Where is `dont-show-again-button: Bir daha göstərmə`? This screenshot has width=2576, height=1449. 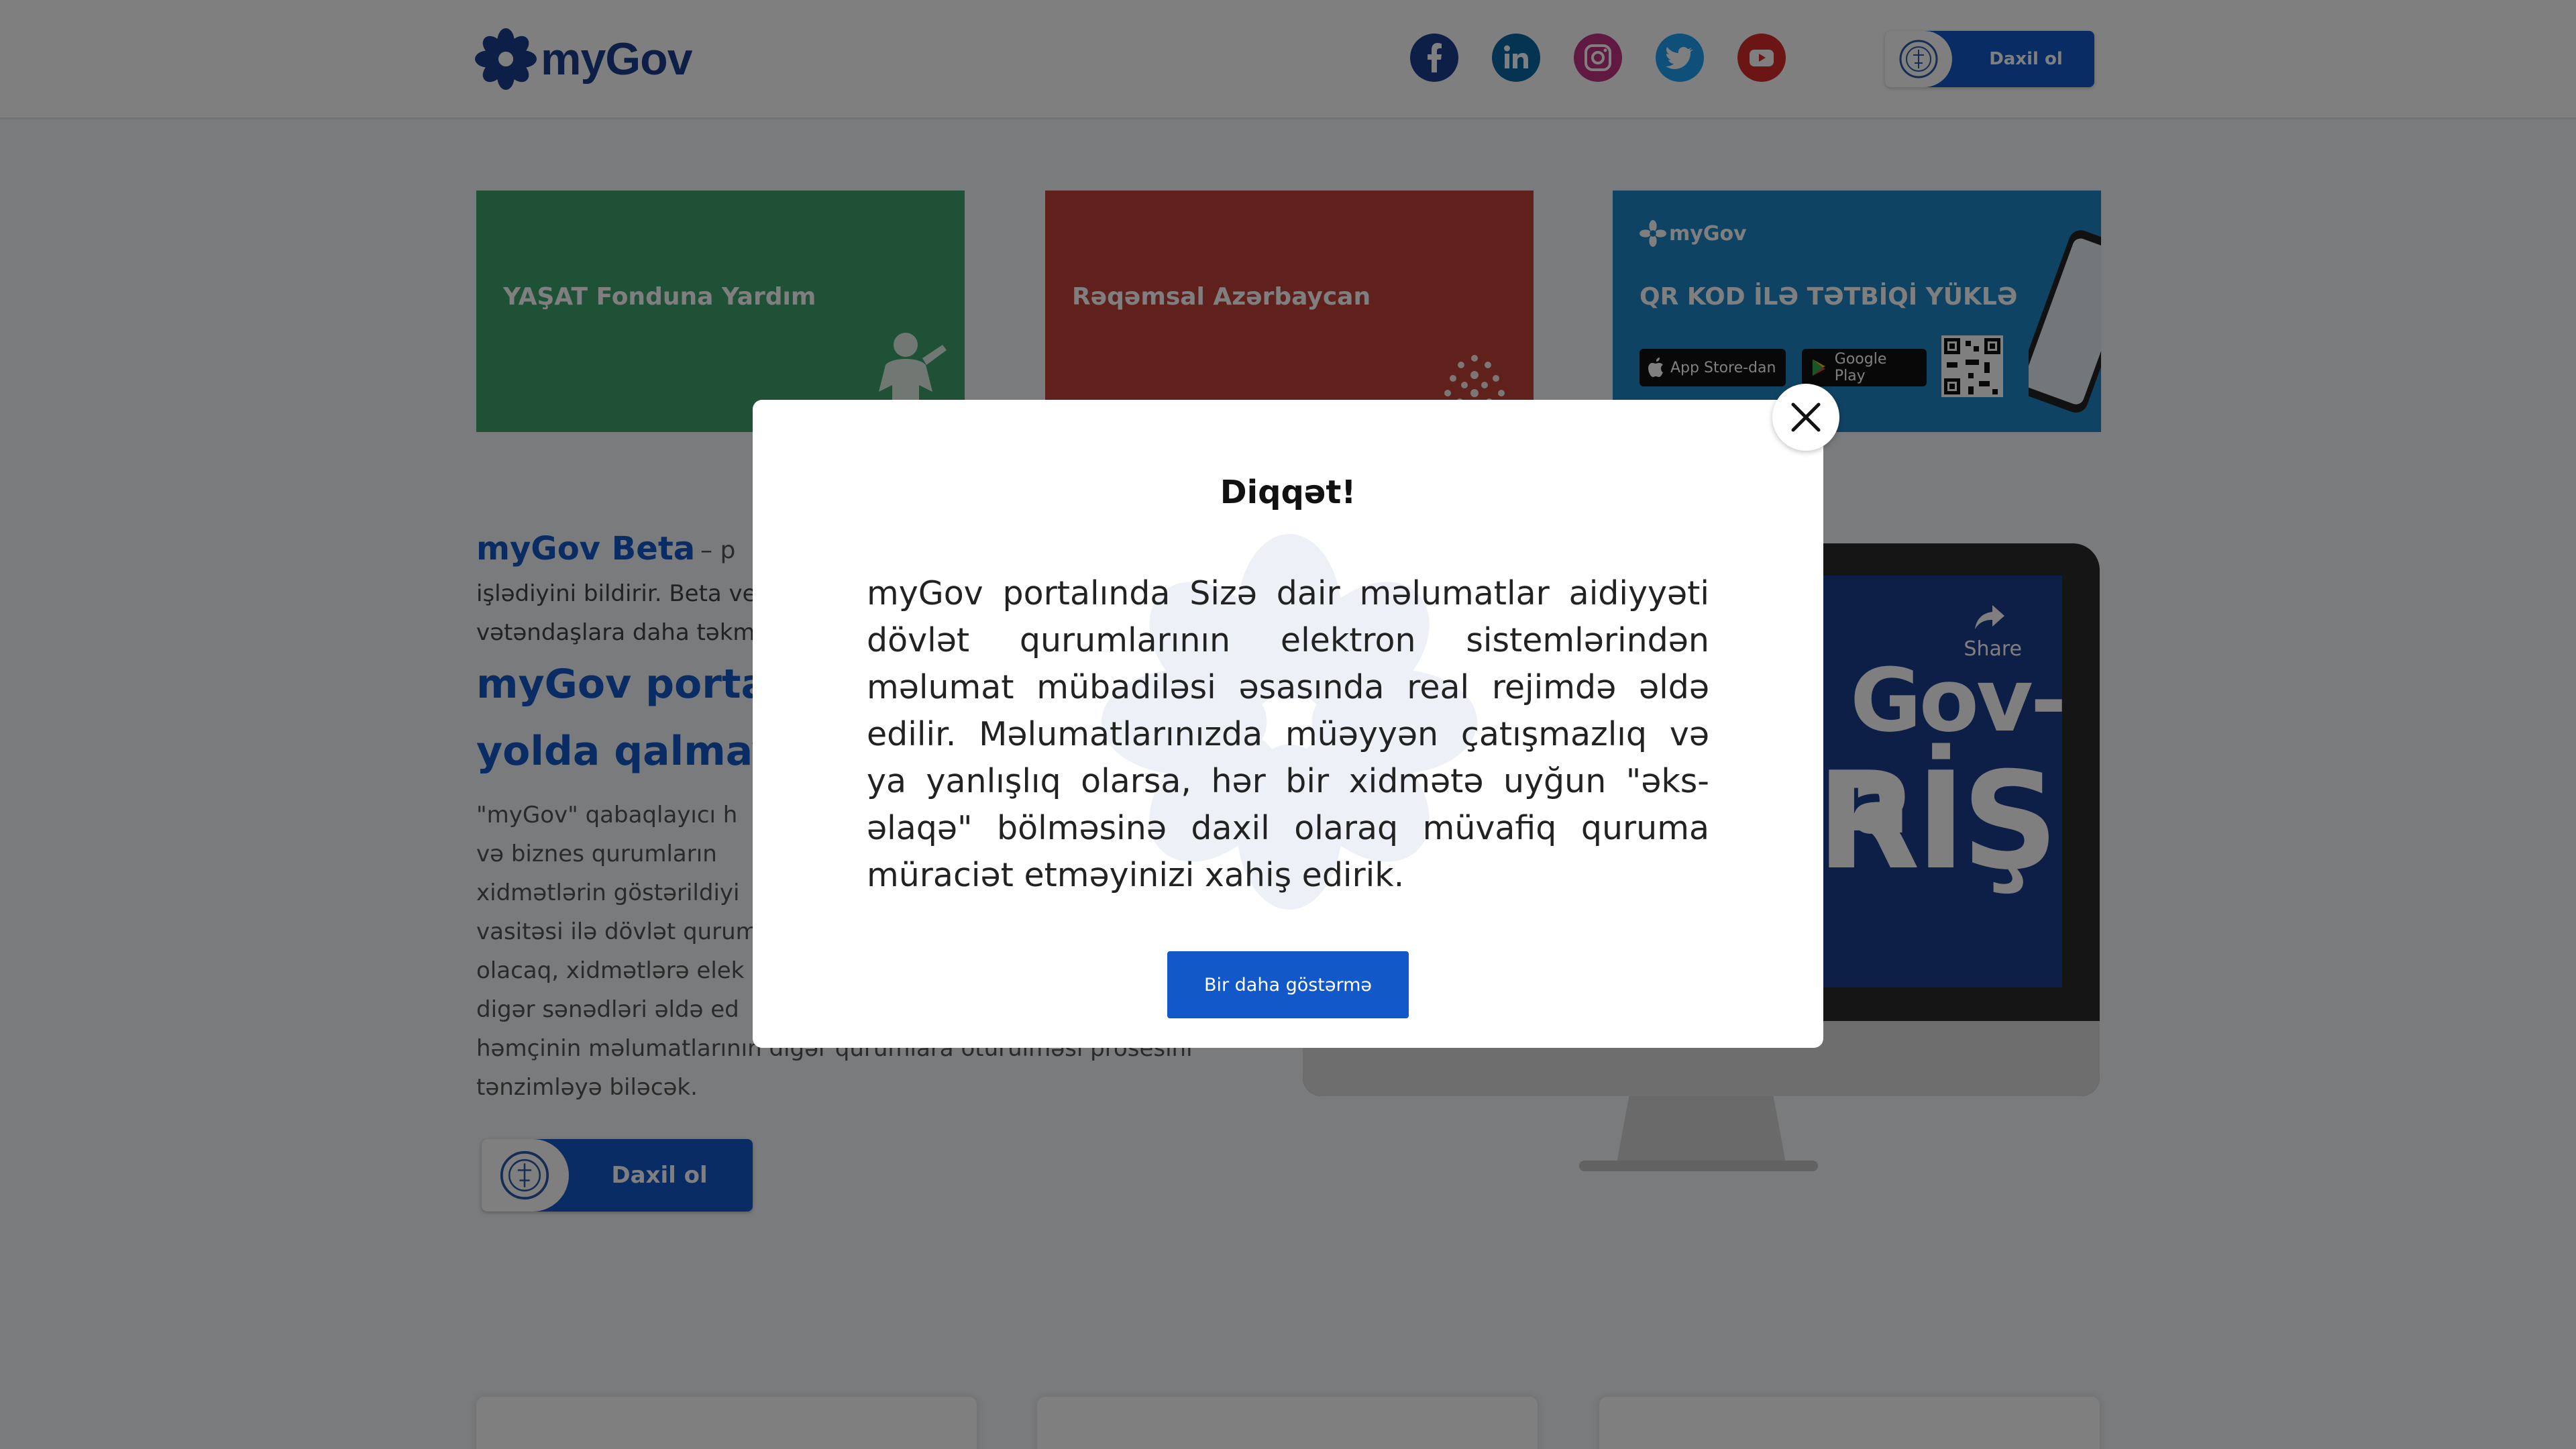 dont-show-again-button: Bir daha göstərmə is located at coordinates (1288, 984).